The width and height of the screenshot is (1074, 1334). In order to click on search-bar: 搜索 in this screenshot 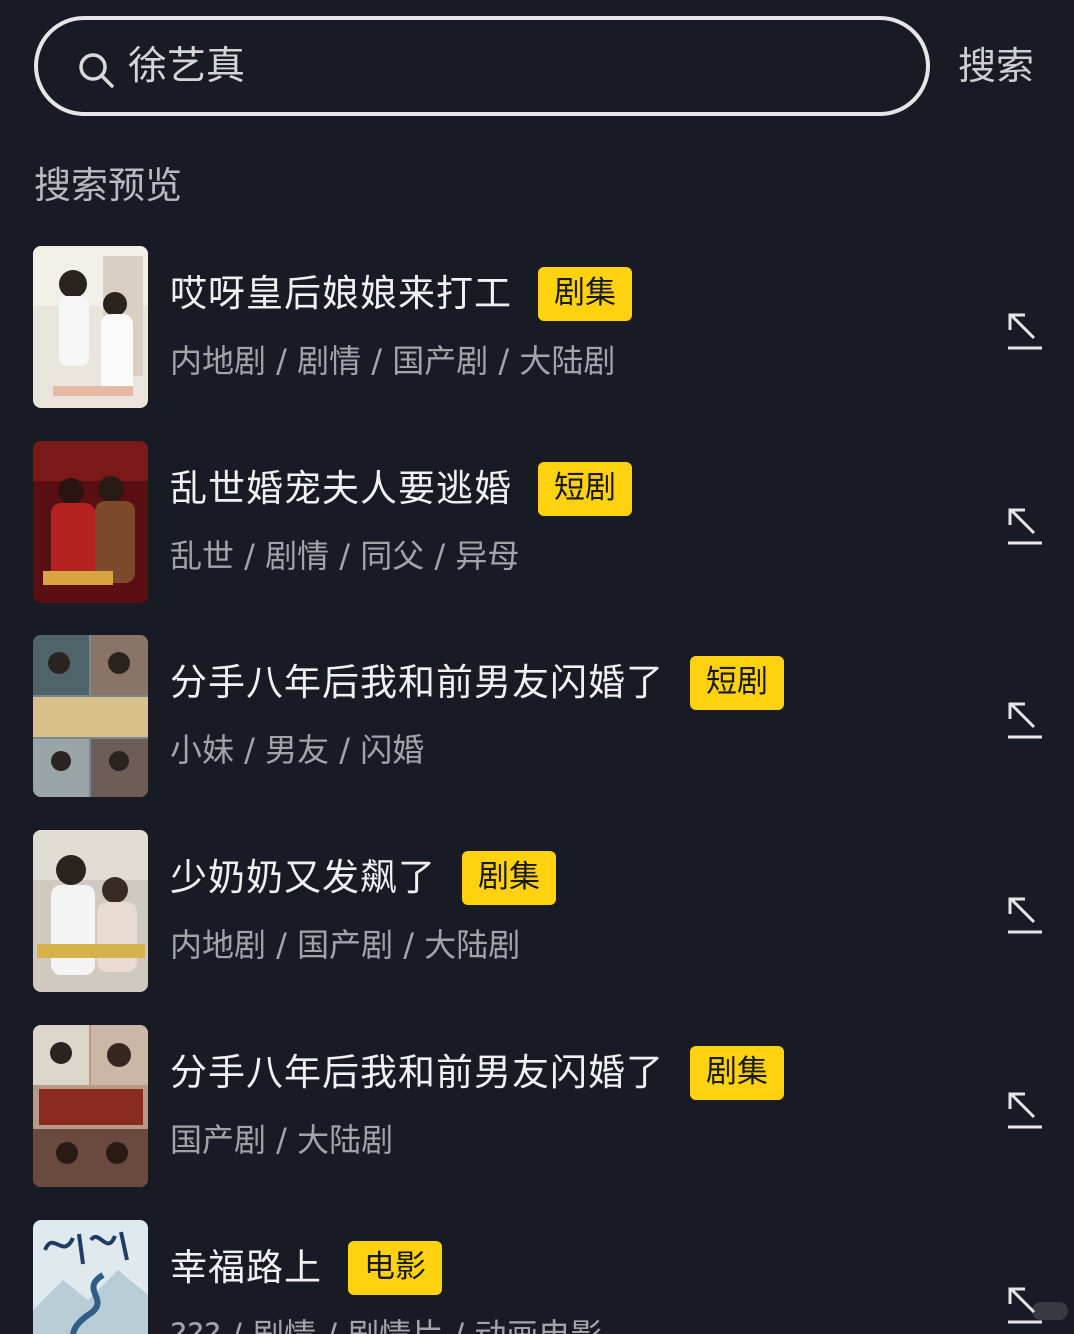, I will do `click(539, 69)`.